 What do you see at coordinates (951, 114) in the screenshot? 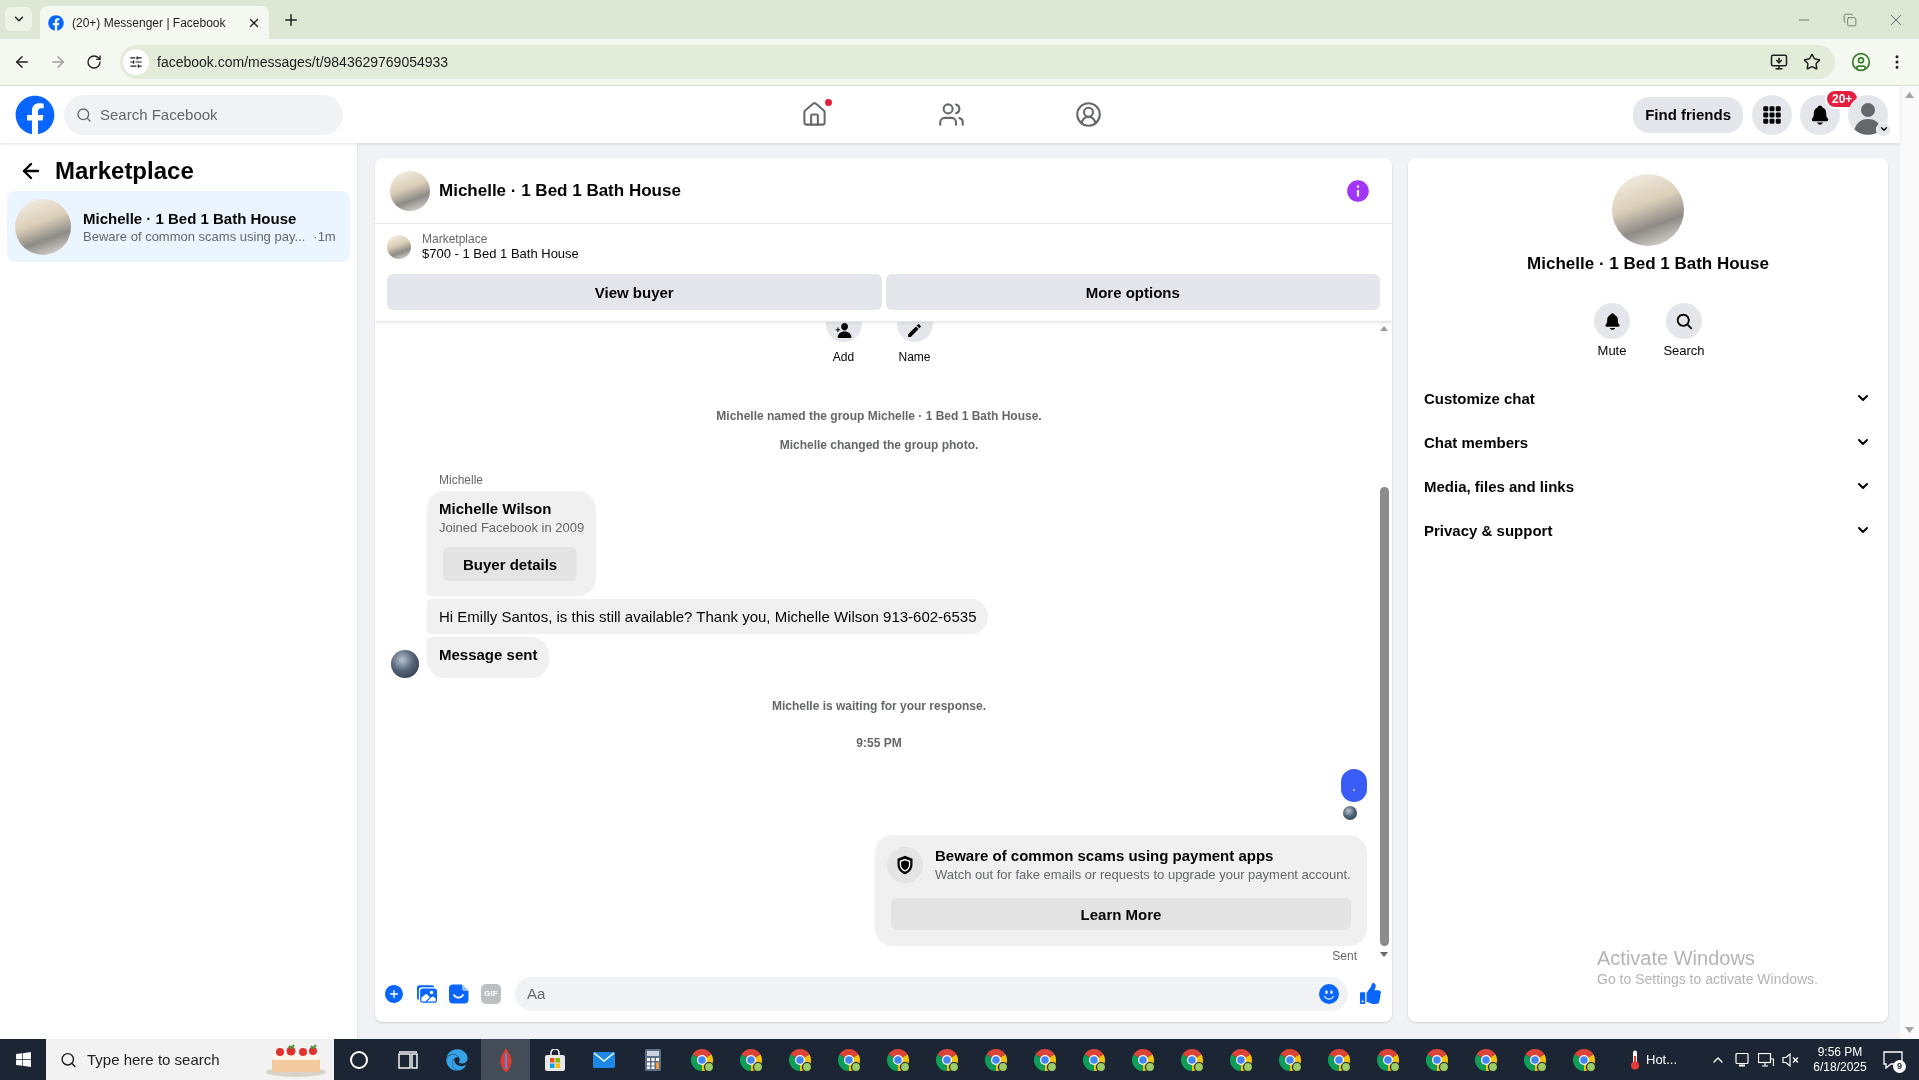
I see `people-icon` at bounding box center [951, 114].